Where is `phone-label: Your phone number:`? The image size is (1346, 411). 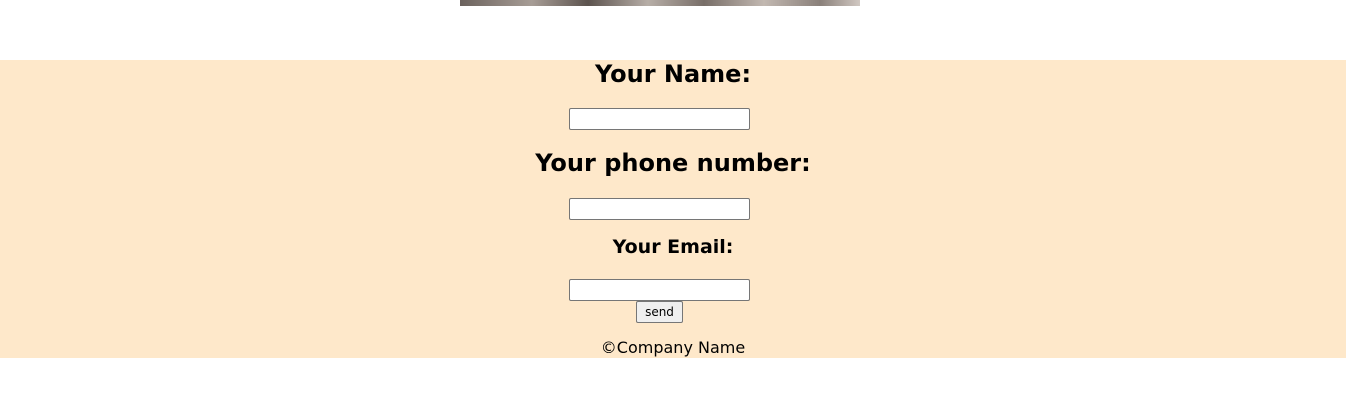
phone-label: Your phone number: is located at coordinates (673, 163).